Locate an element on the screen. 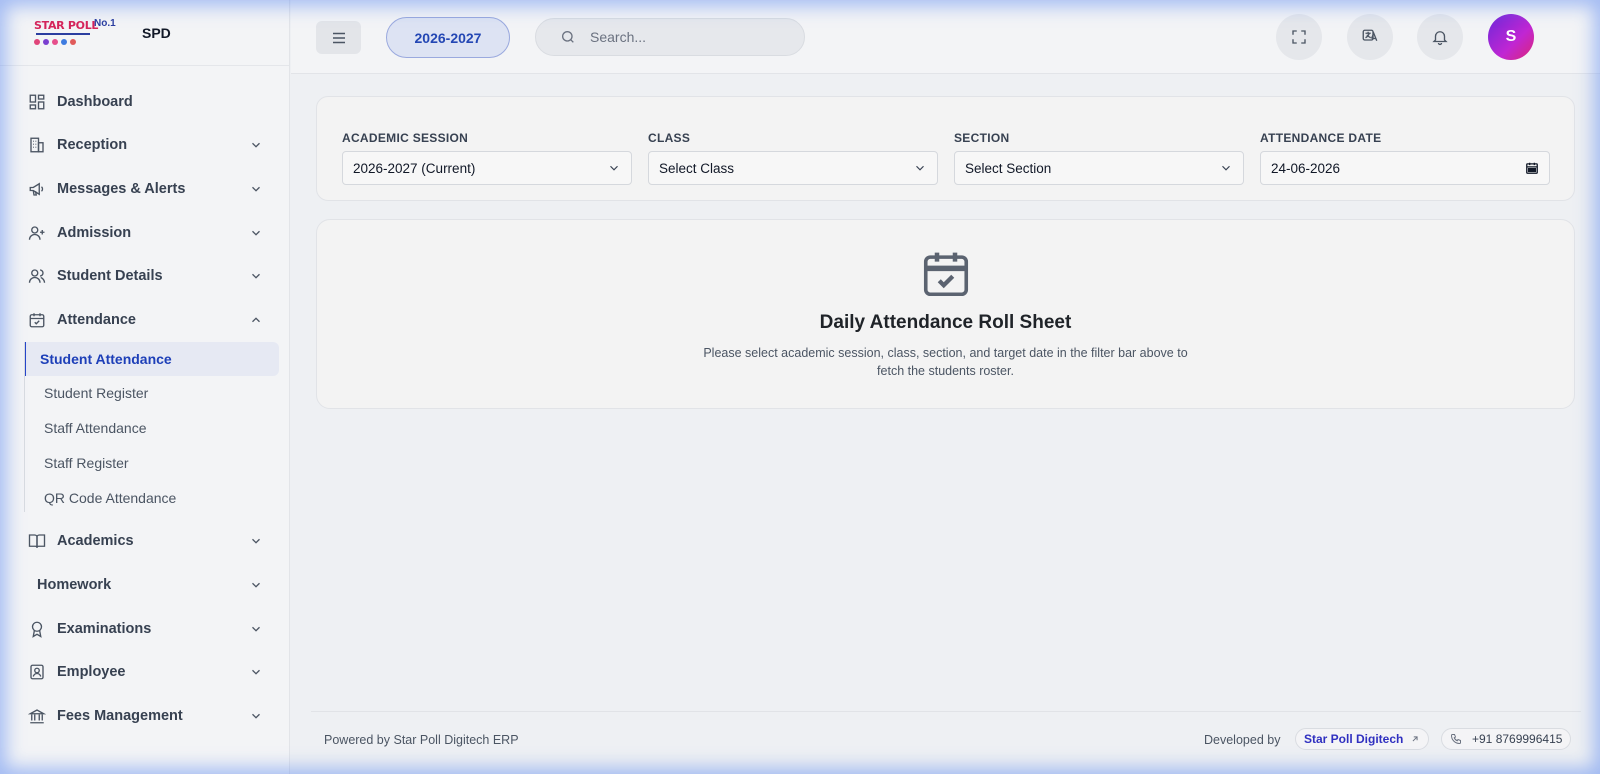 The image size is (1600, 774). developer-link: Star Poll Digitech is located at coordinates (1362, 739).